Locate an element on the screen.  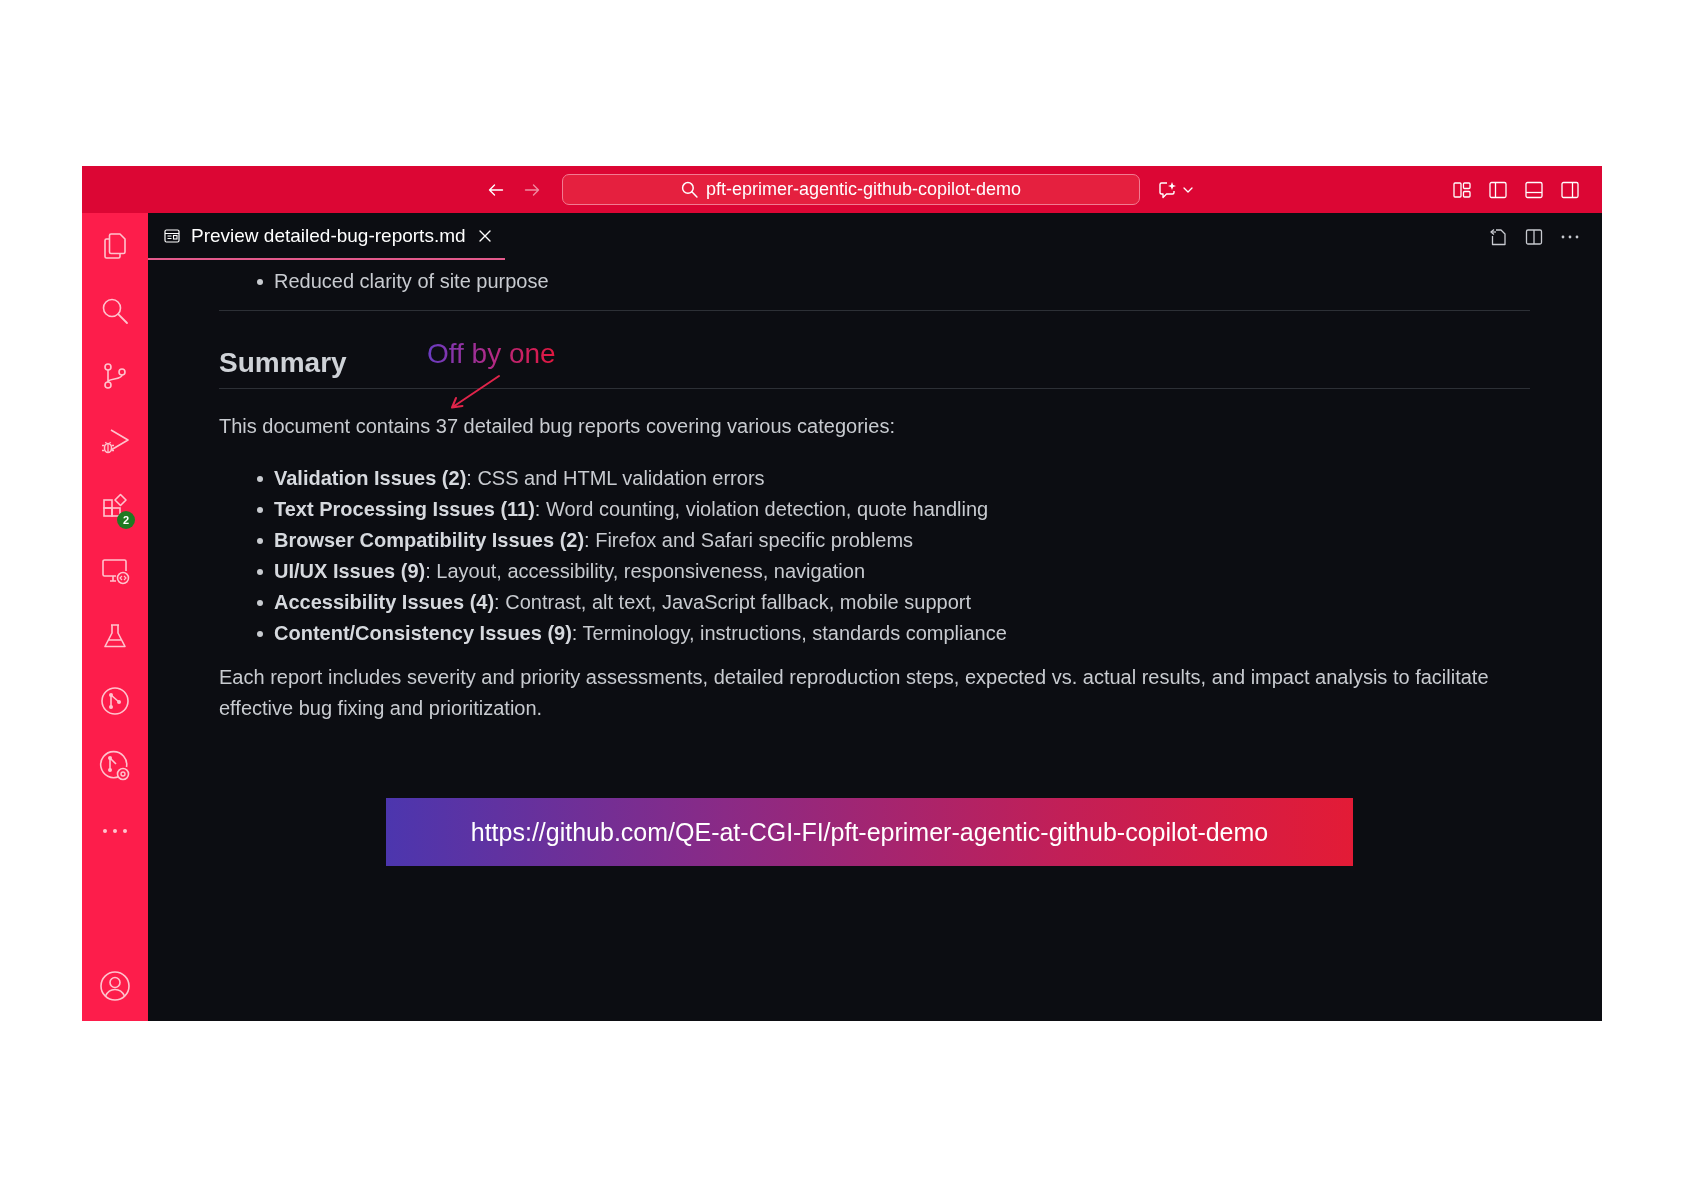
tab-close-button is located at coordinates (484, 235).